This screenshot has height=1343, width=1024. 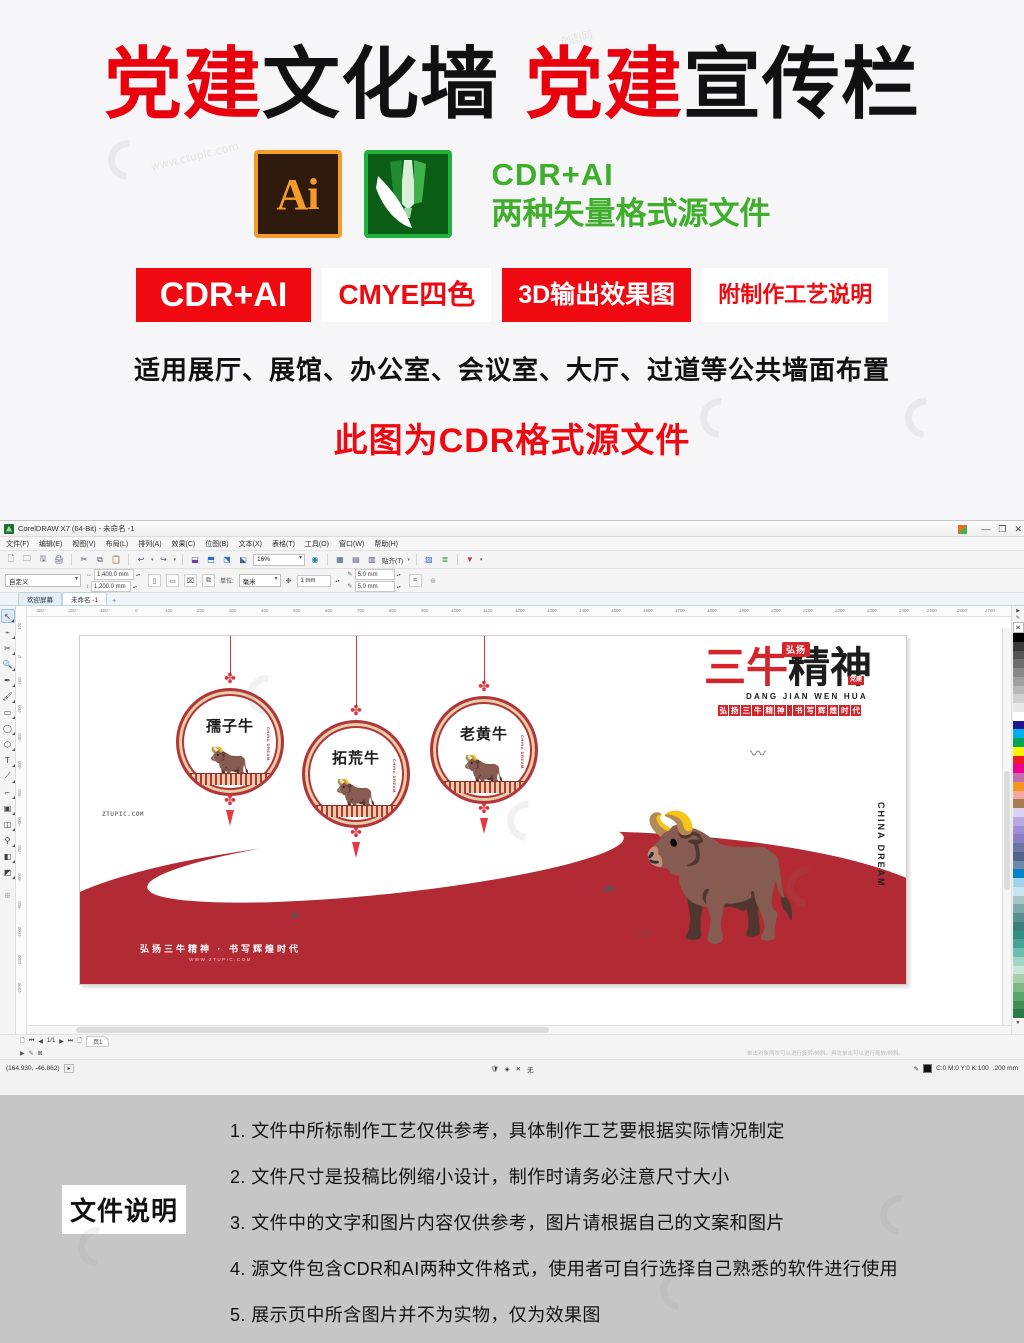 I want to click on color-proof-icon: 🛡, so click(x=494, y=1069).